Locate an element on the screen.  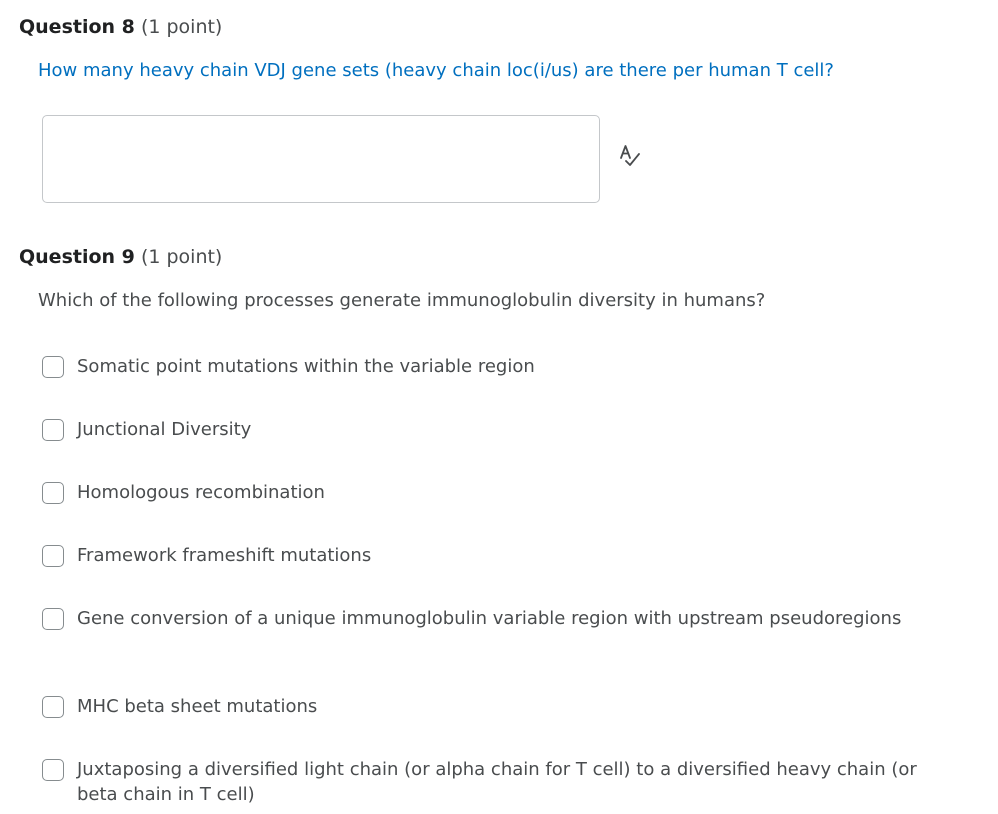
question-8-header: Question 8 (1 point) is located at coordinates (120, 27).